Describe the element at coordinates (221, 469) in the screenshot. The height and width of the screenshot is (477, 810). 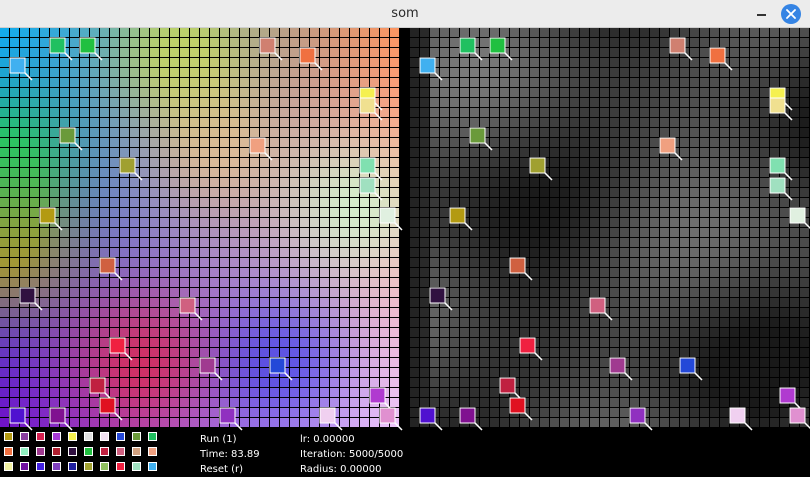
I see `reset-button: Reset (r)` at that location.